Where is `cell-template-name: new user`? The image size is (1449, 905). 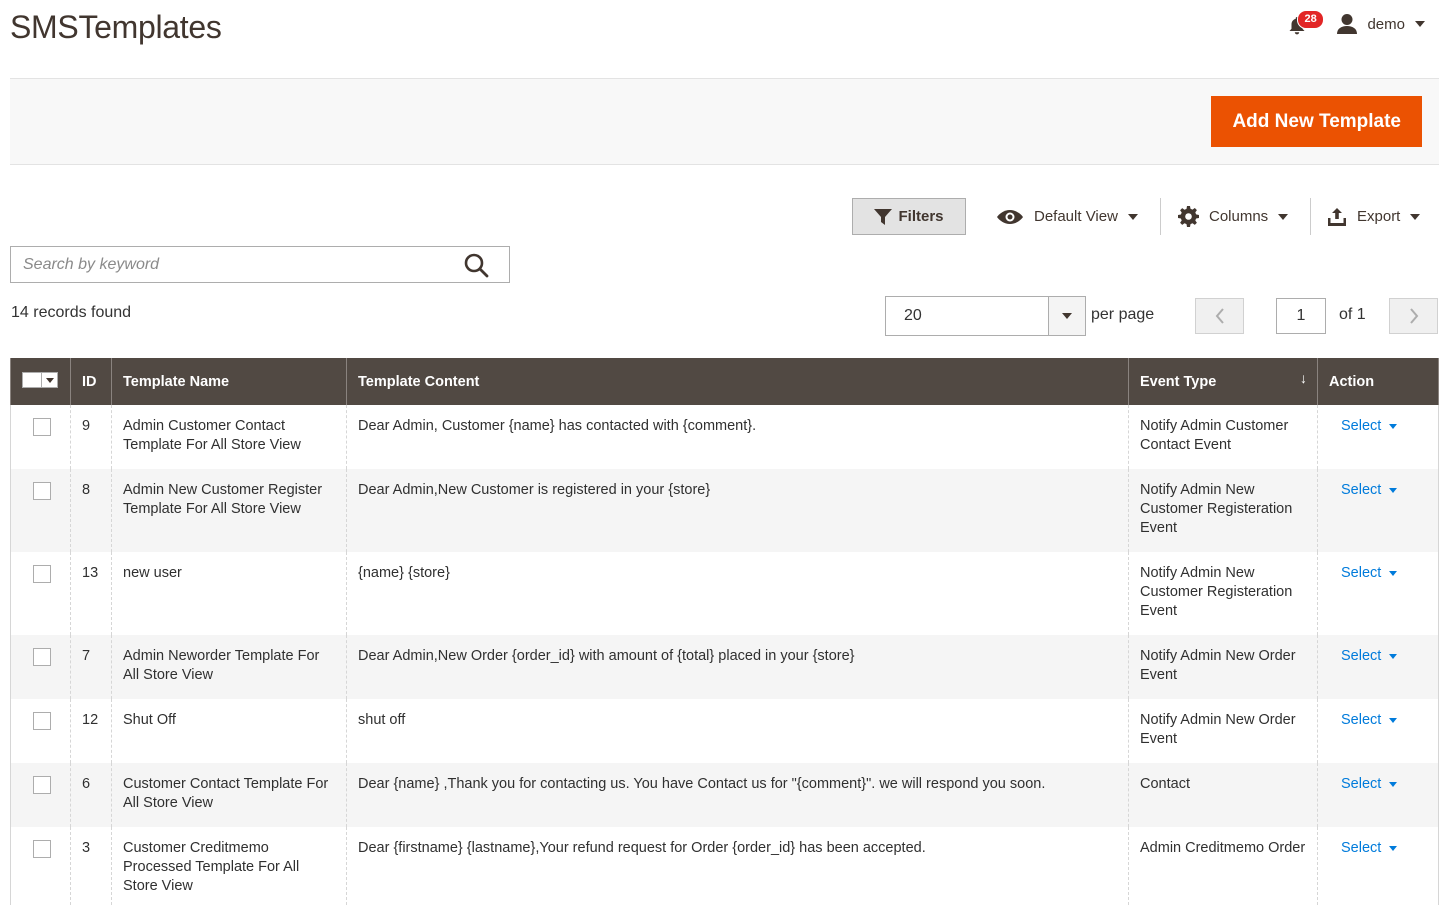
cell-template-name: new user is located at coordinates (229, 593).